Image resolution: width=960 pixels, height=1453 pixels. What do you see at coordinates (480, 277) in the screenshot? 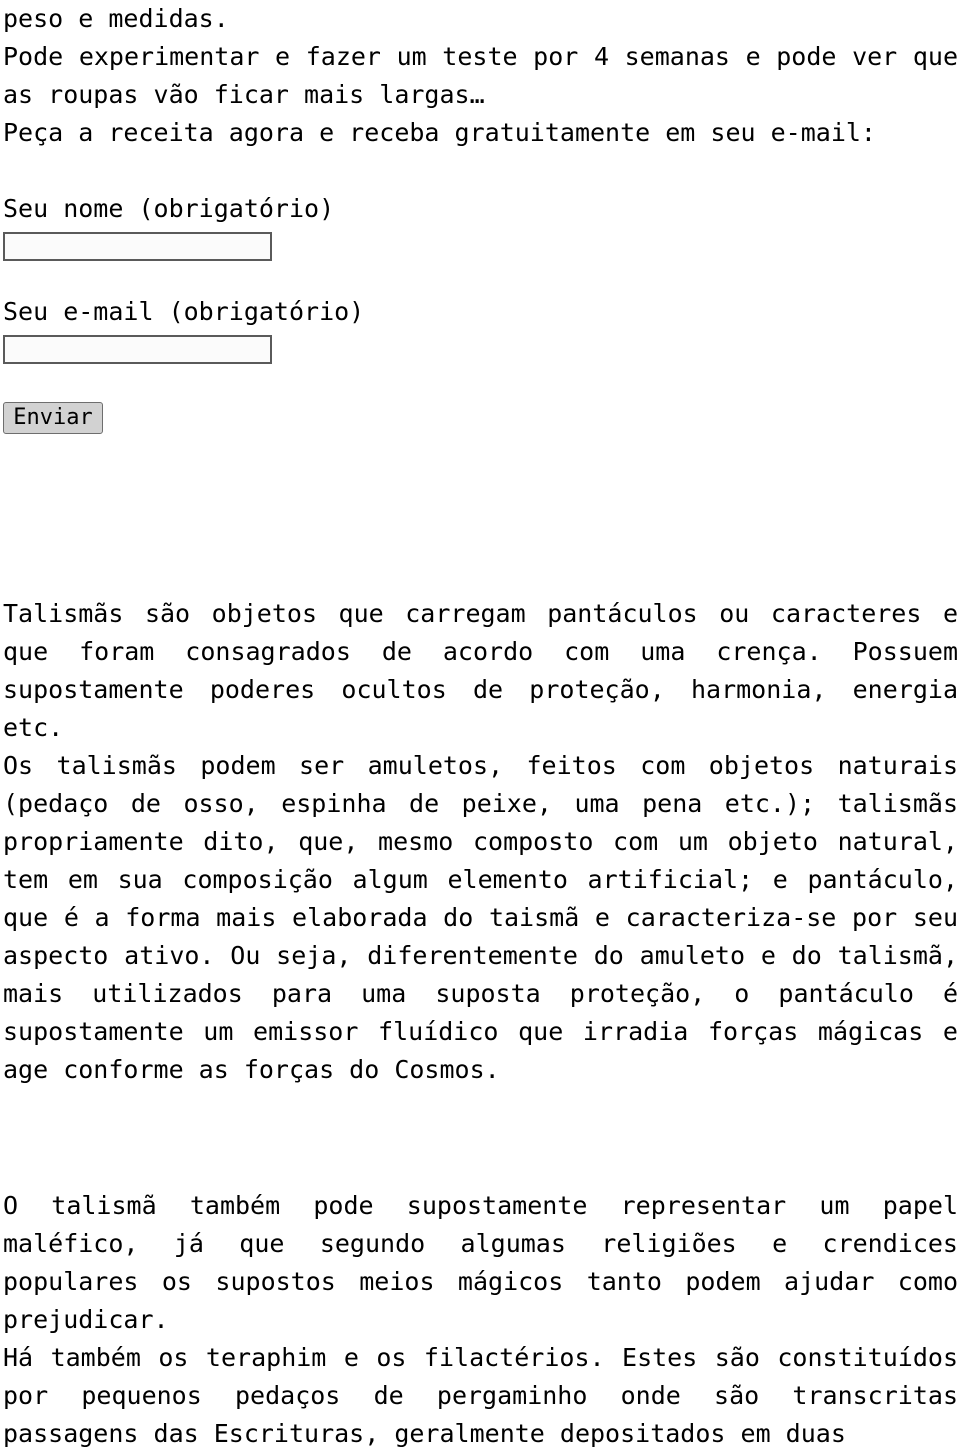
I see `field-spacer` at bounding box center [480, 277].